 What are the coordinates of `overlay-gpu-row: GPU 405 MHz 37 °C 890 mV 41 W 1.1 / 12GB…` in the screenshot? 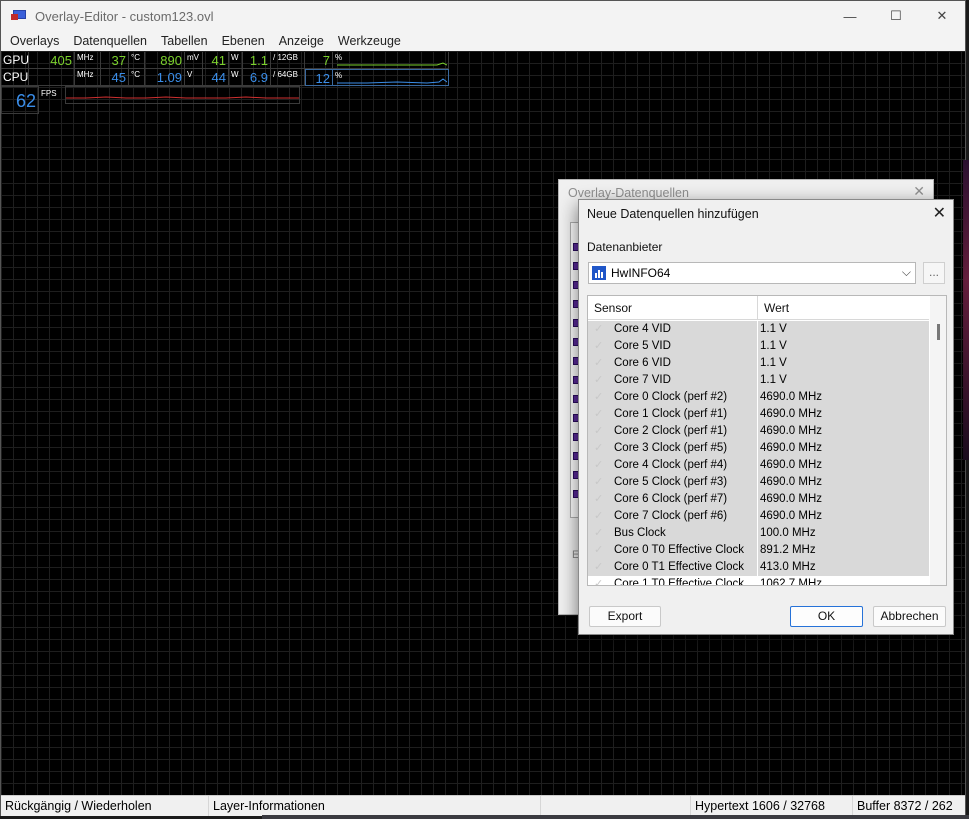 It's located at (225, 60).